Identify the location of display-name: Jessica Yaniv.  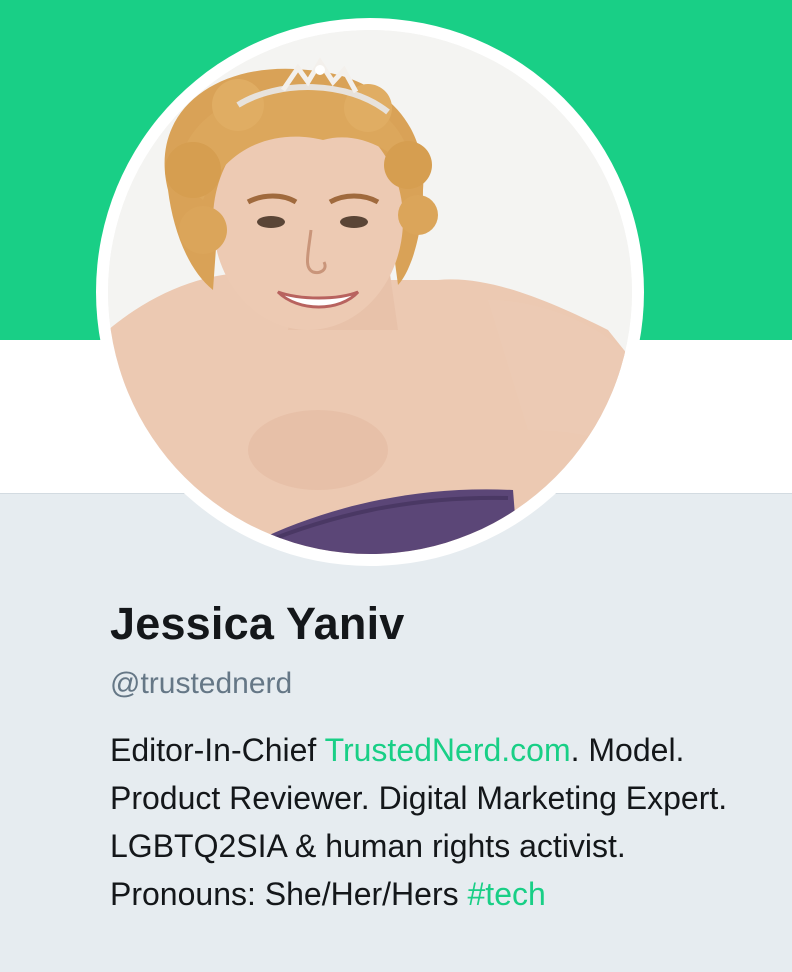
(445, 624).